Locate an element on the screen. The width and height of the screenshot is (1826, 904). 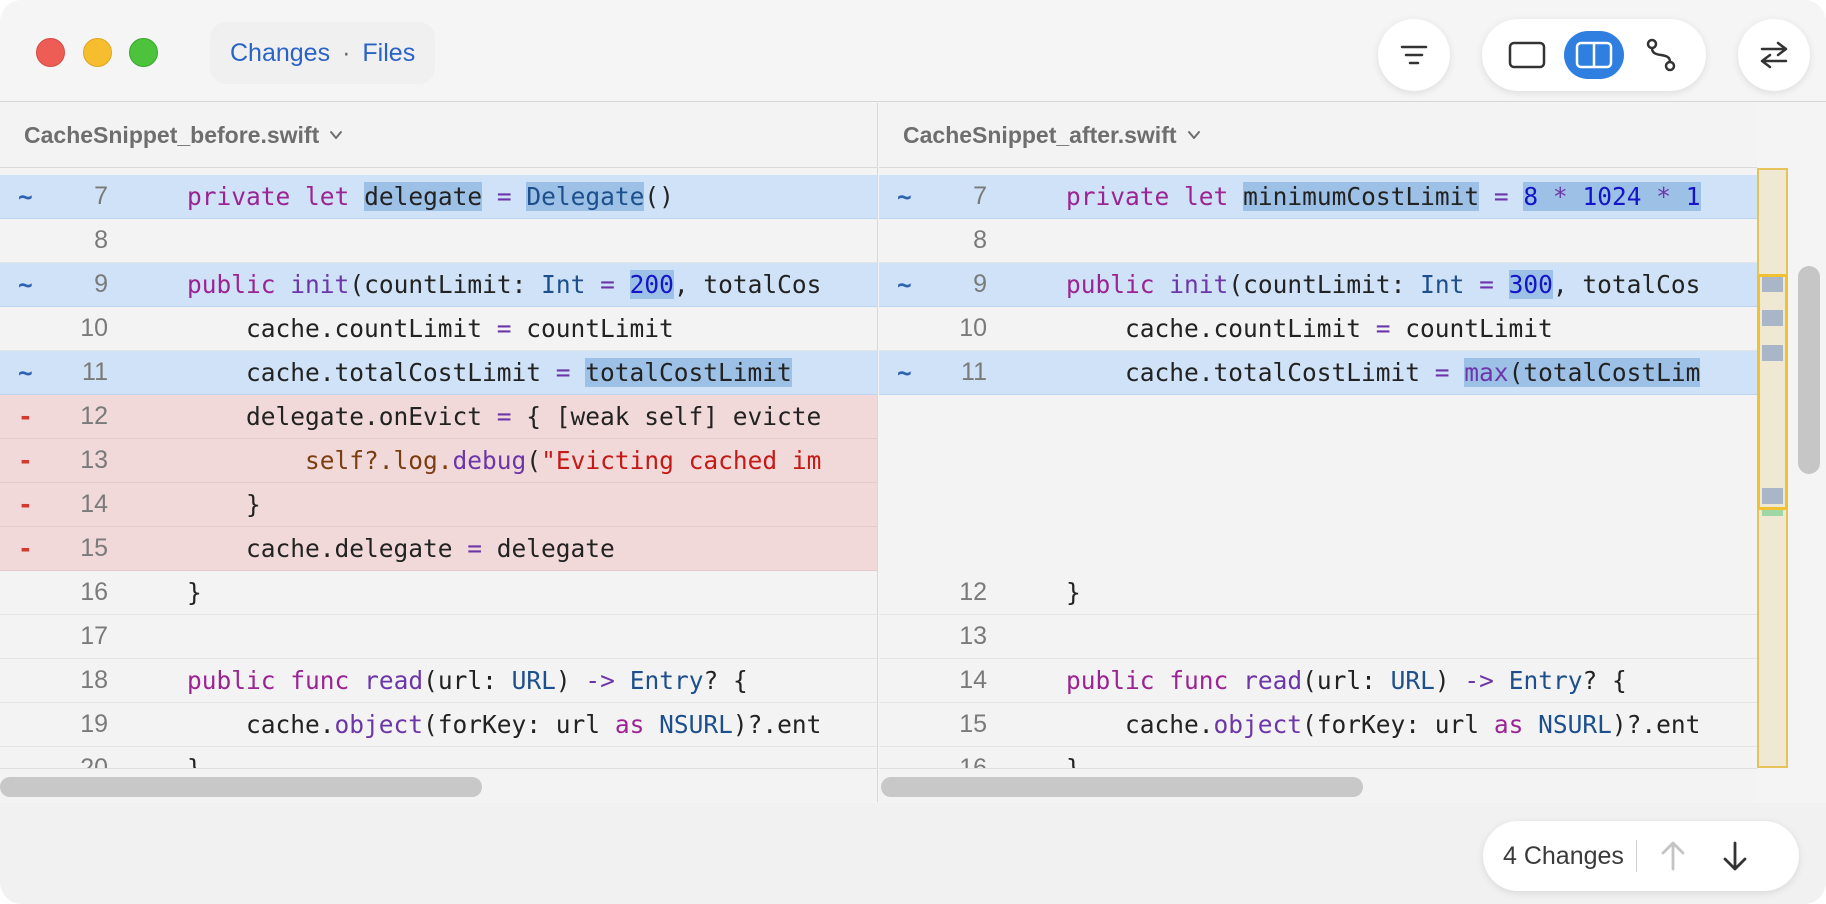
commit-graph-icon is located at coordinates (1660, 55).